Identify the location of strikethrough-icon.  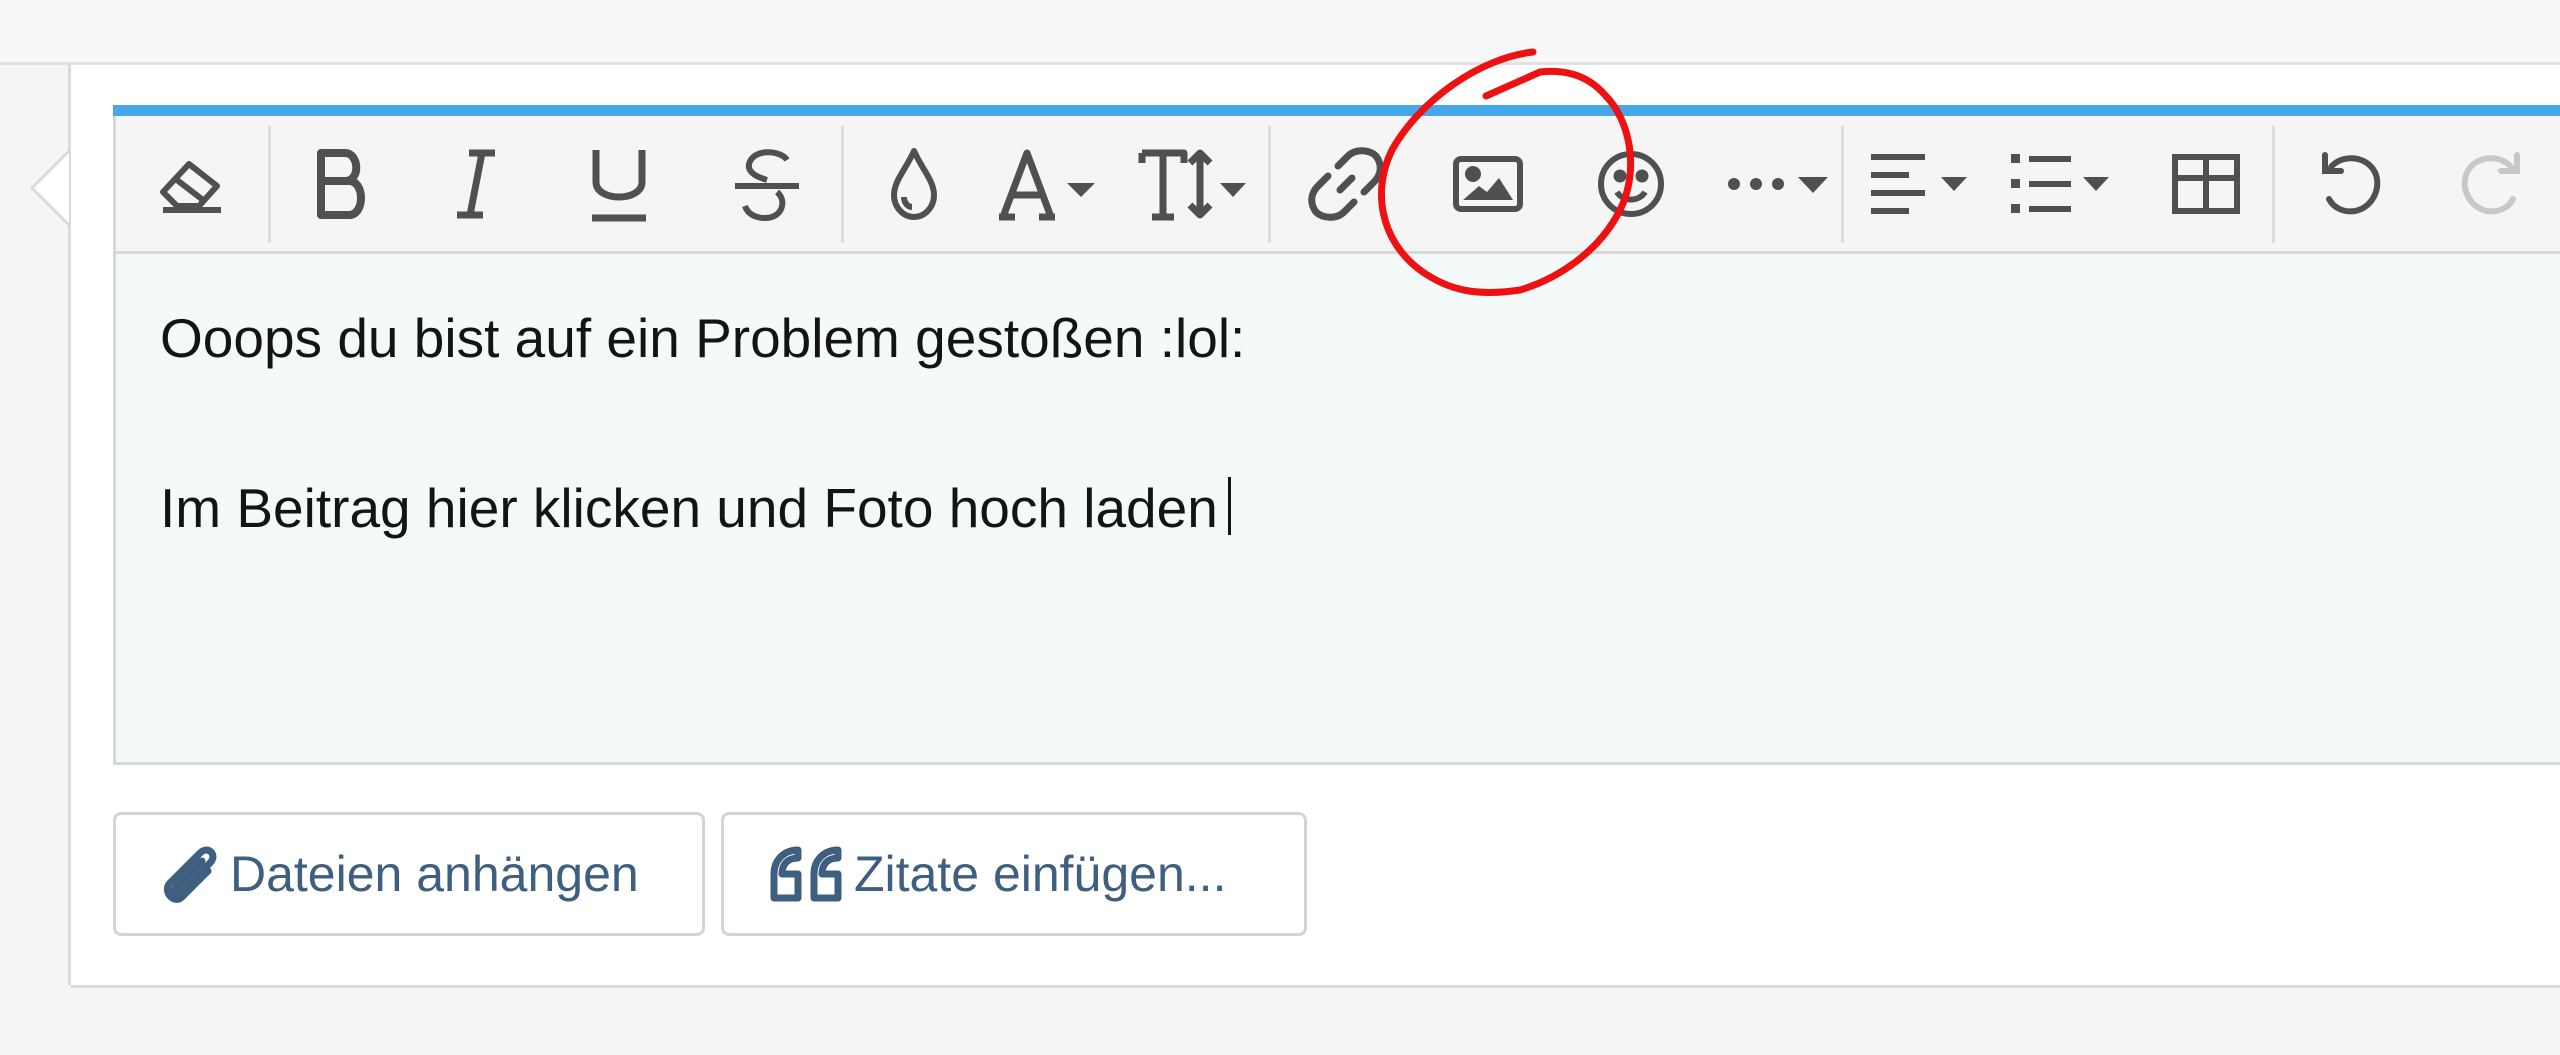
(766, 184).